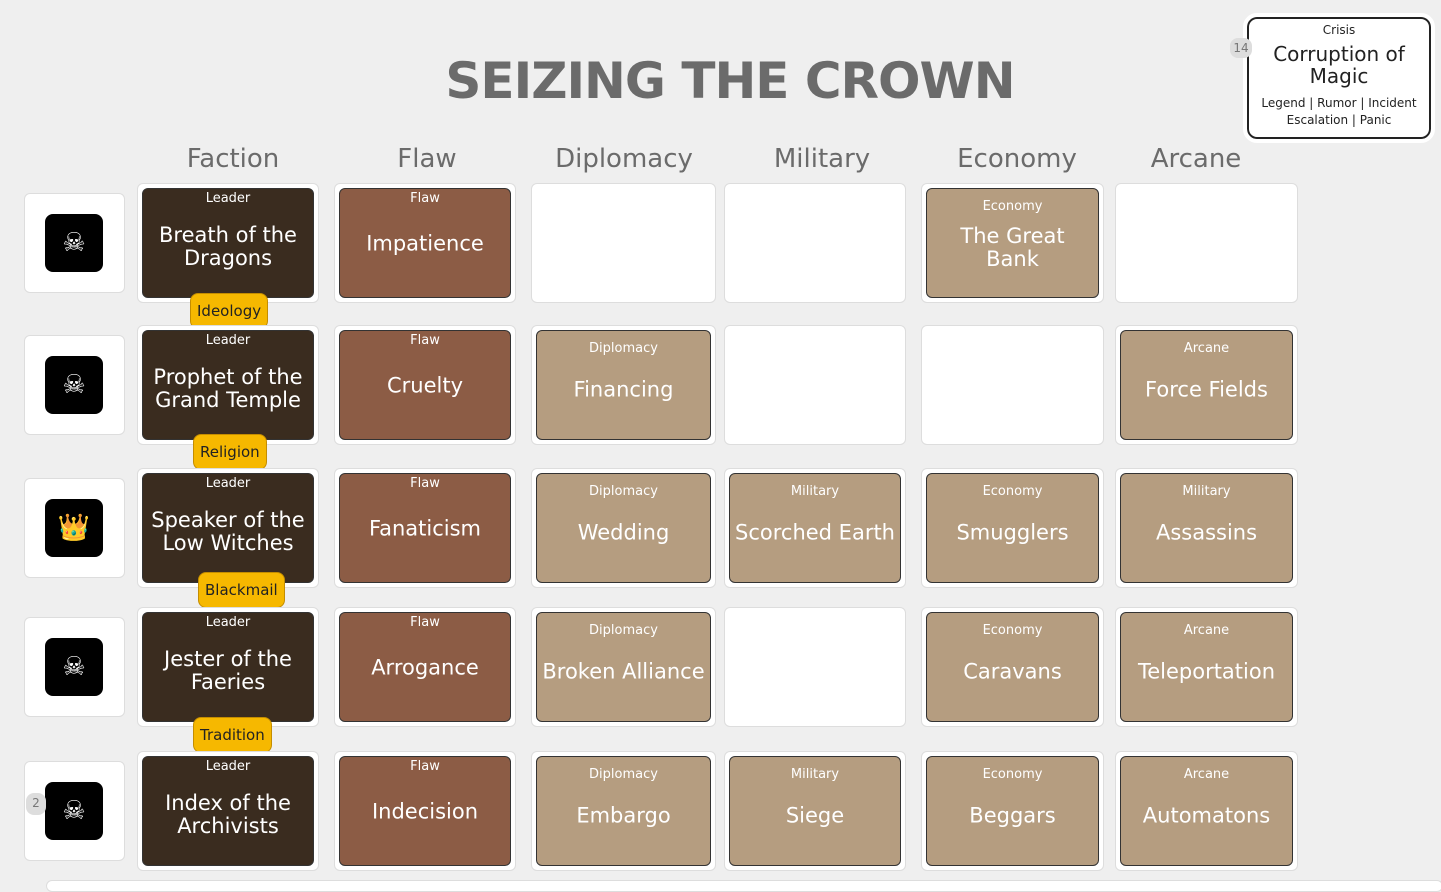 This screenshot has width=1441, height=892. I want to click on slot-economy: Economy Caravans, so click(1012, 667).